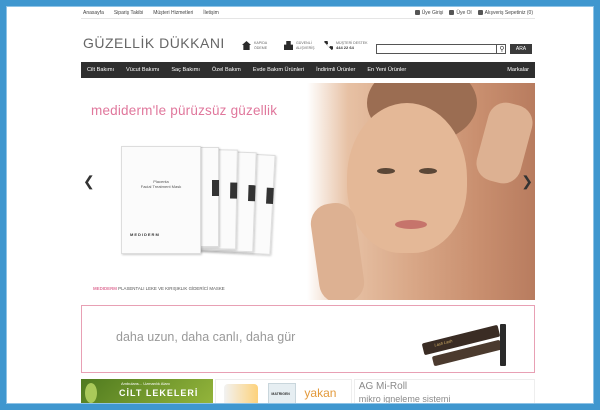 The height and width of the screenshot is (410, 600). I want to click on mascara-banner-text: daha uzun, daha canlı, daha gür, so click(206, 337).